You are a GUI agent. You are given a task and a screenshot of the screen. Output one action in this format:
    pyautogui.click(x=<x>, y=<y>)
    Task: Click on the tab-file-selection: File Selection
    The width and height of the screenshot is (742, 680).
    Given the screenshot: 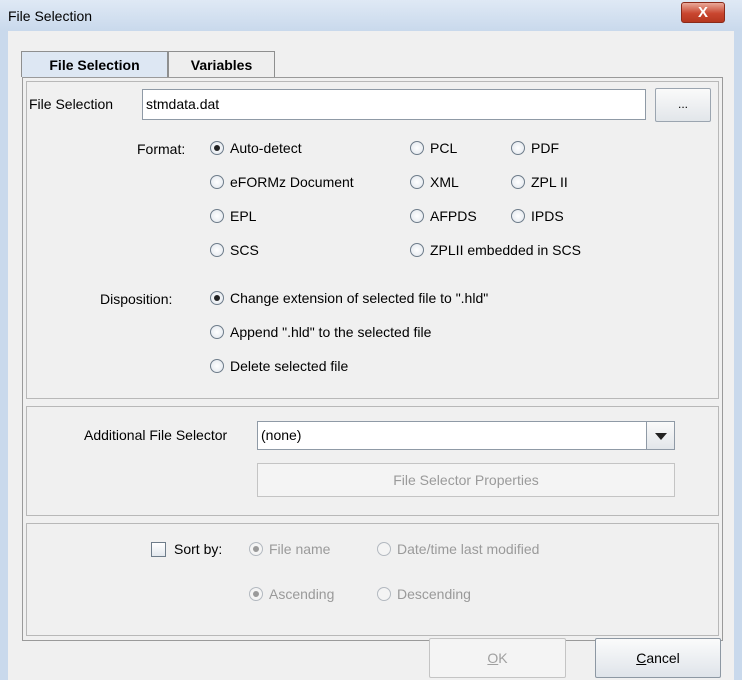 What is the action you would take?
    pyautogui.click(x=94, y=64)
    